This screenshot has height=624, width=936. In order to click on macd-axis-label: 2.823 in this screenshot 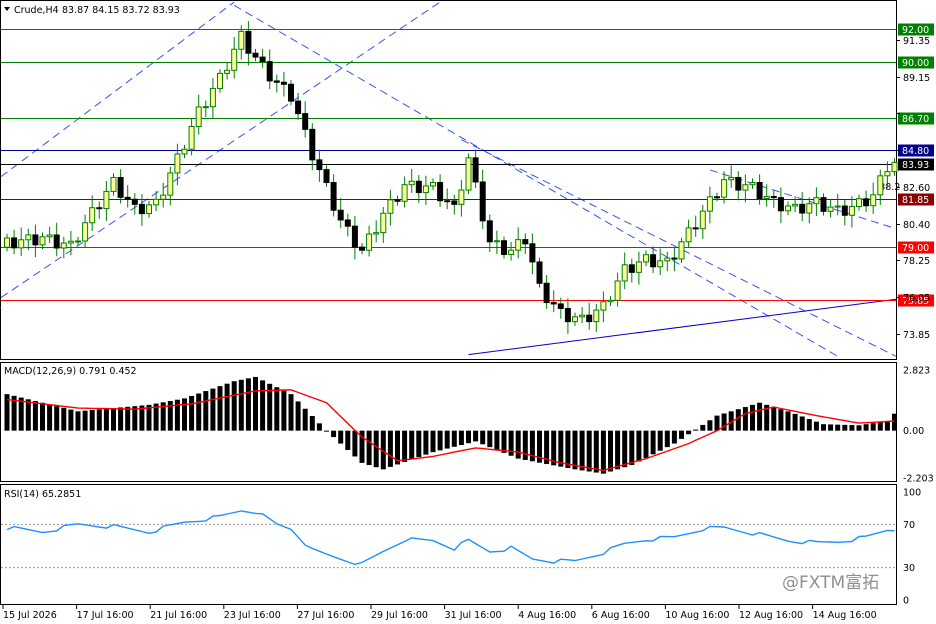, I will do `click(916, 371)`.